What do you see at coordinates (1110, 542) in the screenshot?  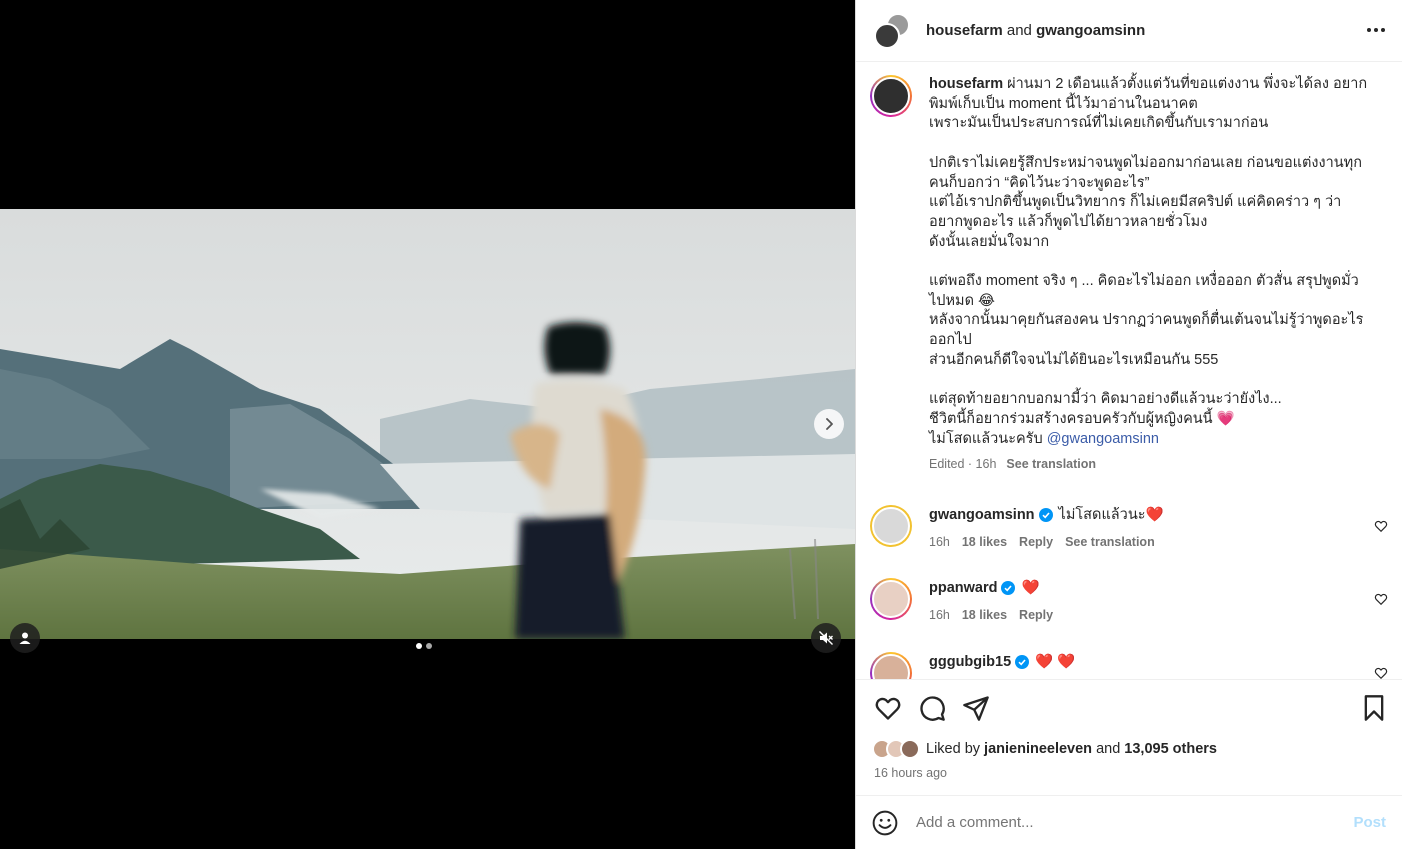 I see `comment-see-translation: See translation` at bounding box center [1110, 542].